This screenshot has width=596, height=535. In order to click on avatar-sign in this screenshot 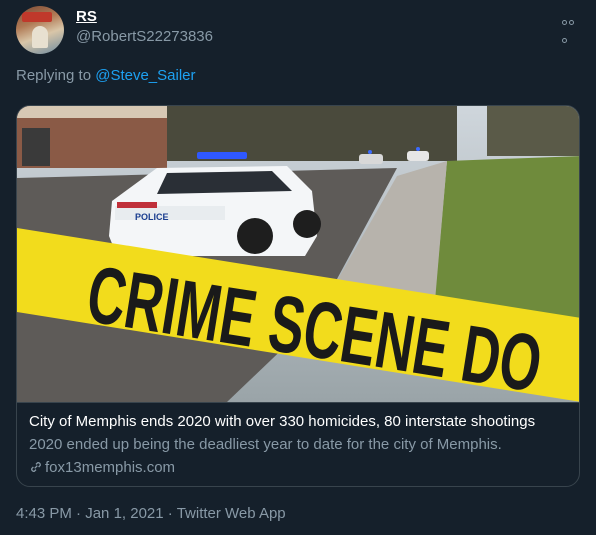, I will do `click(37, 17)`.